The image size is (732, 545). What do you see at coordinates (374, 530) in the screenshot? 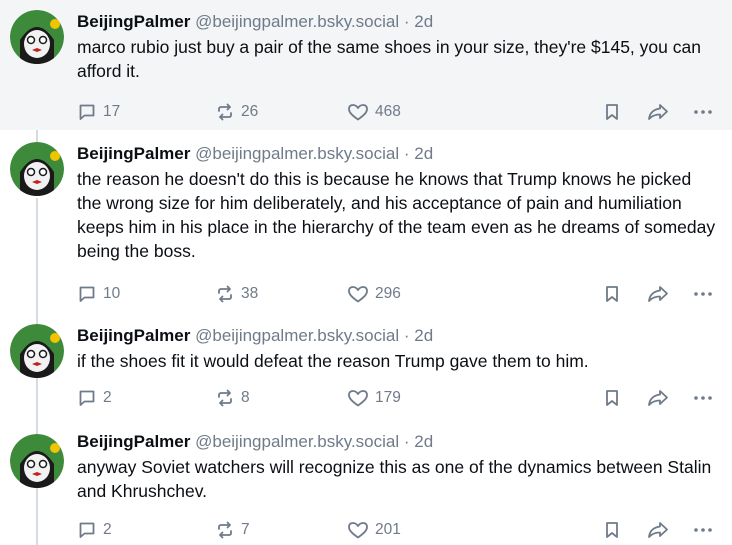
I see `like-button: 201` at bounding box center [374, 530].